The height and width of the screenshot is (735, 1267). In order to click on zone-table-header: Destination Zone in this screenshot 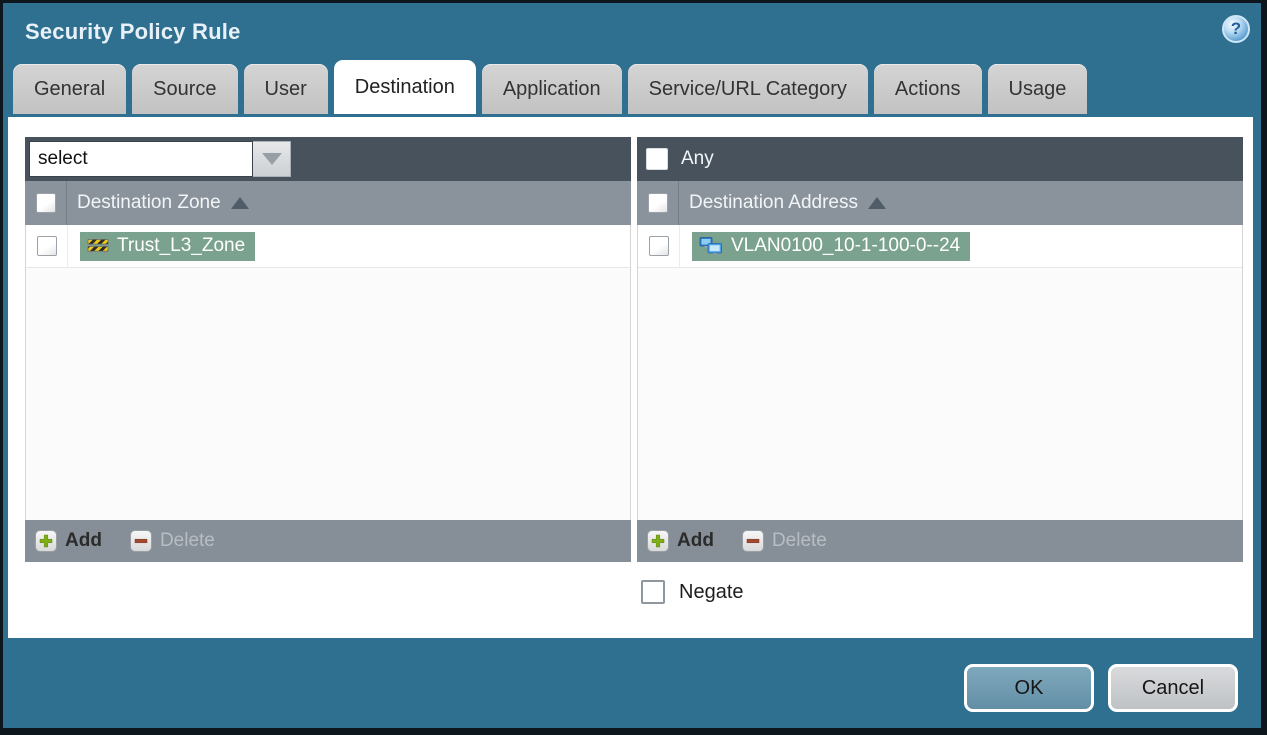, I will do `click(328, 203)`.